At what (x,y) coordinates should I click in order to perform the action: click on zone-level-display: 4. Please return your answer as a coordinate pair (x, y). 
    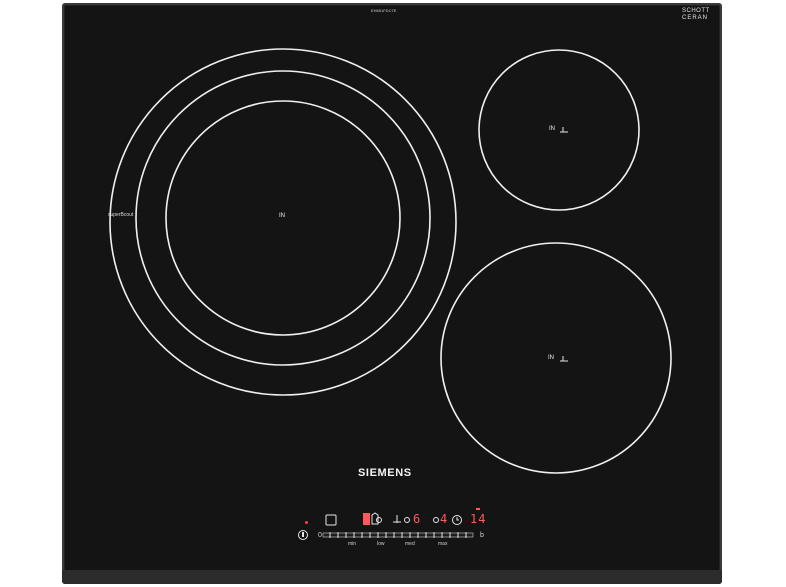
    Looking at the image, I should click on (444, 519).